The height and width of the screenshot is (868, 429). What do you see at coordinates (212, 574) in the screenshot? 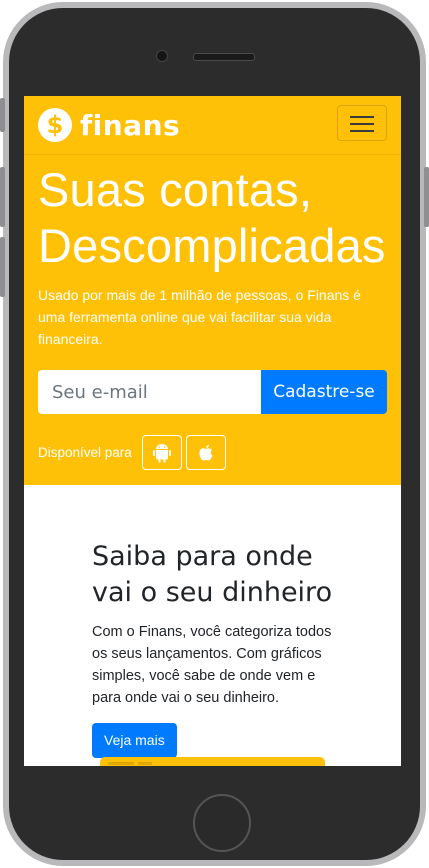
I see `feature-title: Saiba para onde vai o seu dinheiro` at bounding box center [212, 574].